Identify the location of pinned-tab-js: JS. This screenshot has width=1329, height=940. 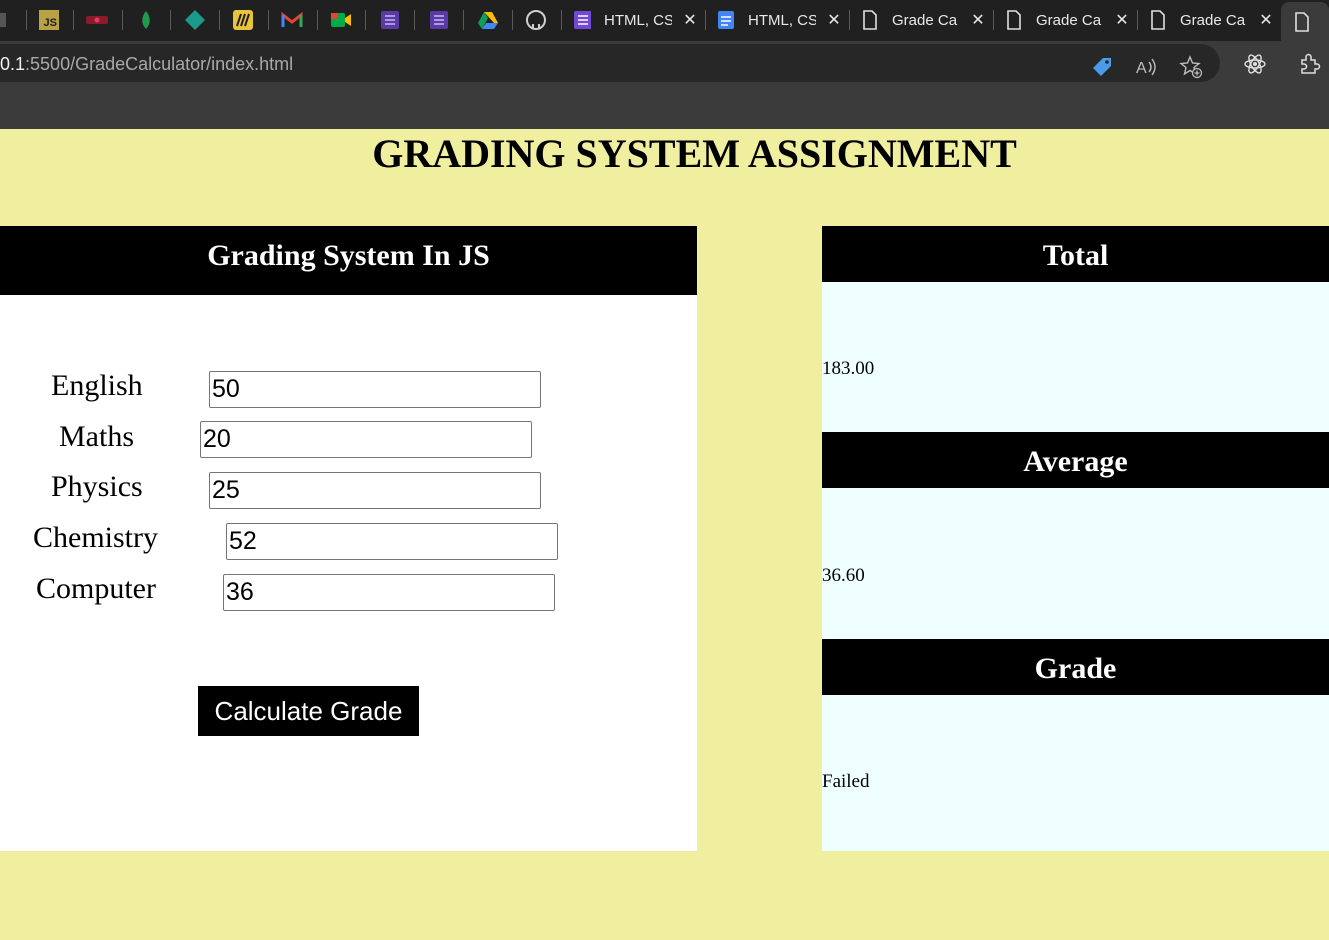
(49, 20).